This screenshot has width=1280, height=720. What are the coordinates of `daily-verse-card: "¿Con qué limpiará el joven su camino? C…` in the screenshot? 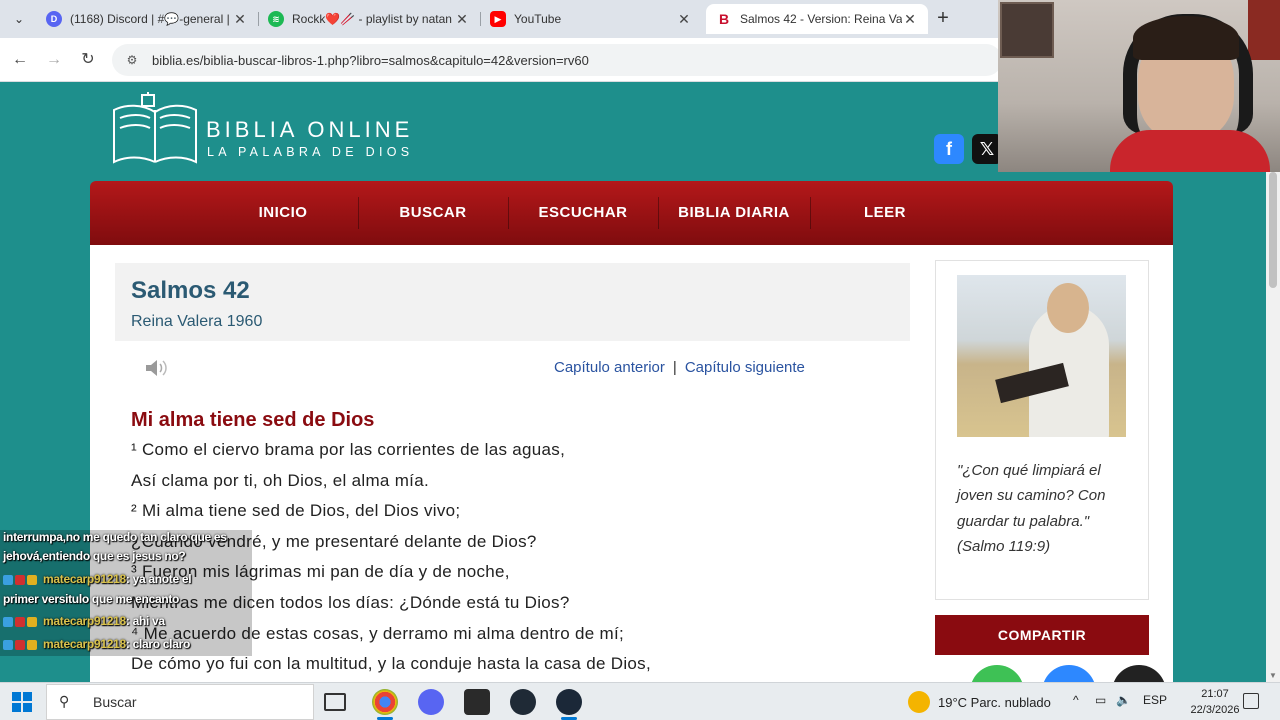 It's located at (1042, 430).